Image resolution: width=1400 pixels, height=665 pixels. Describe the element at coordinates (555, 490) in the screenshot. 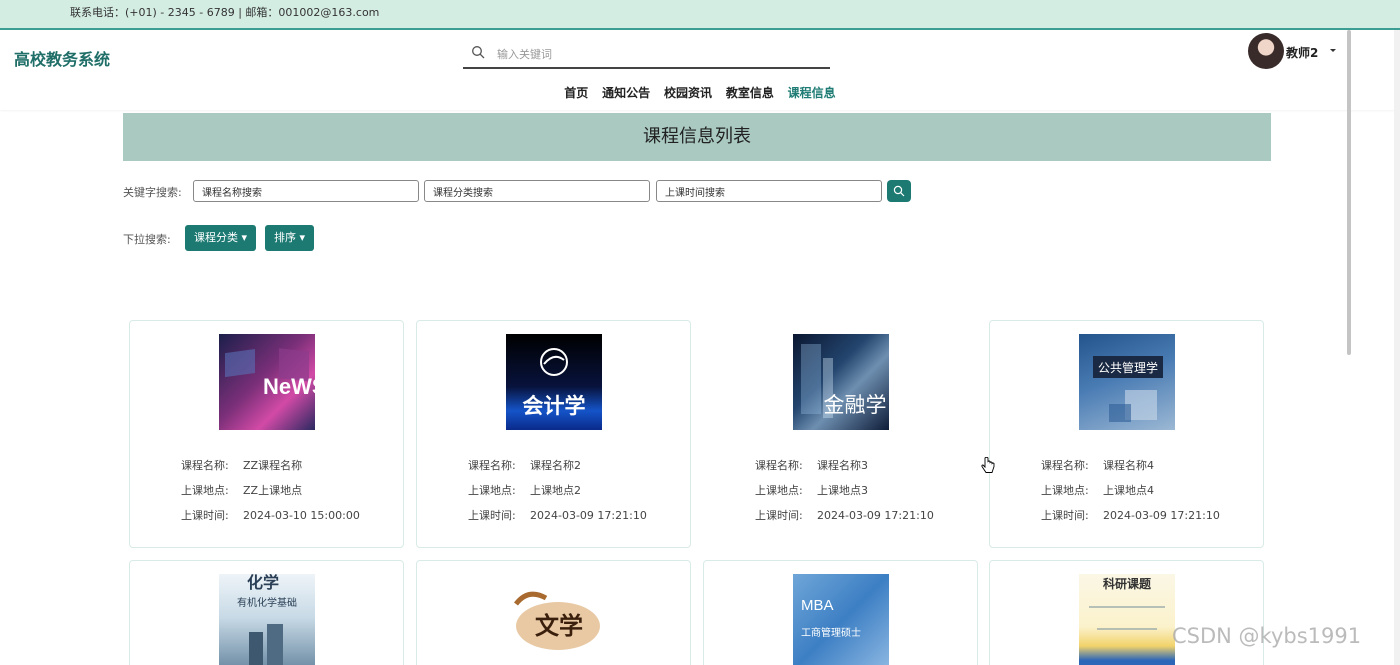

I see `course-place: 上课地点2` at that location.